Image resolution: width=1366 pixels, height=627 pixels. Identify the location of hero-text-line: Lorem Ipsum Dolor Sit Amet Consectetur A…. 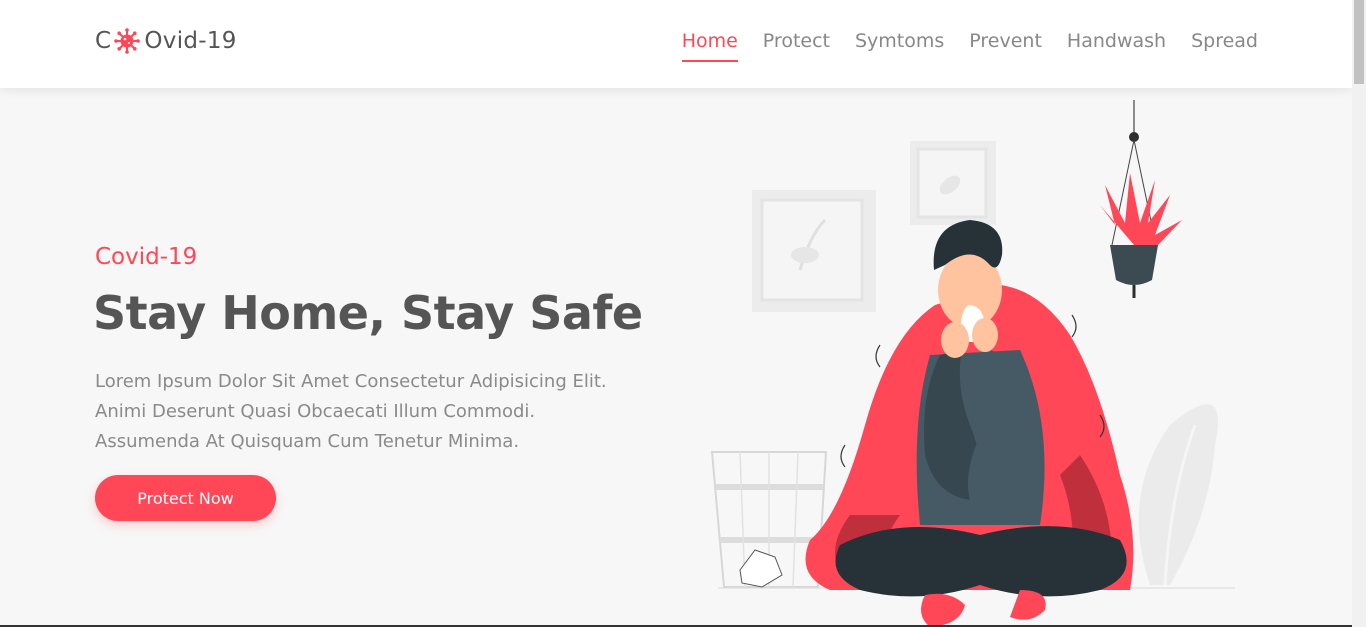
(351, 381).